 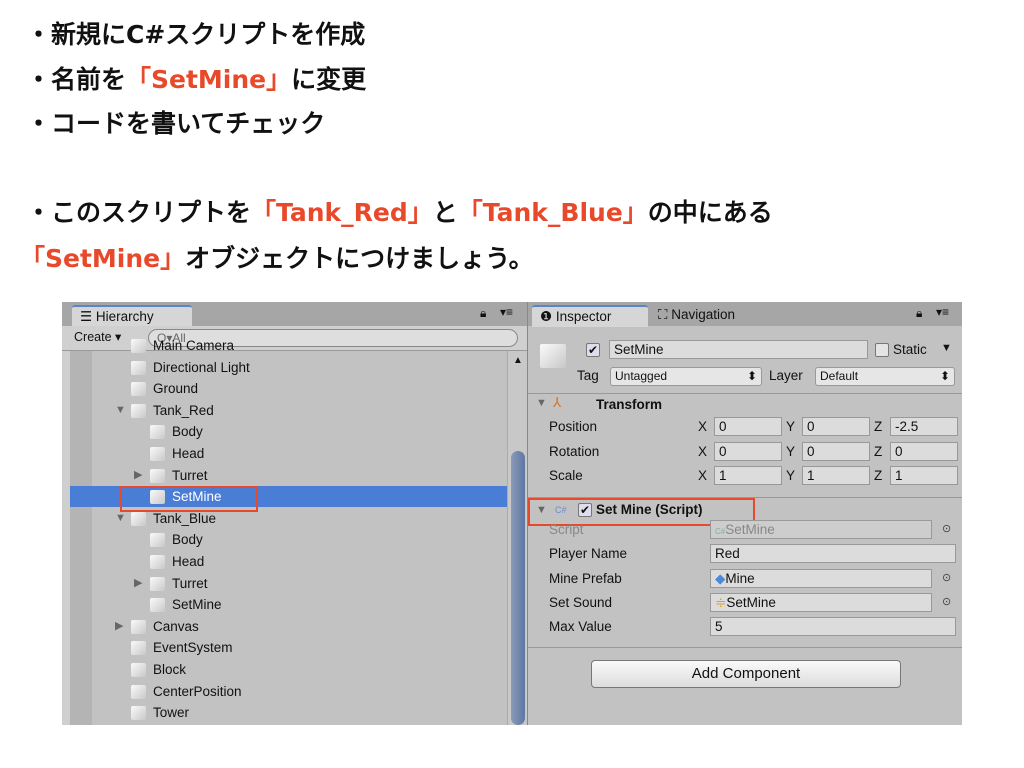 I want to click on item-label: Head, so click(x=188, y=561).